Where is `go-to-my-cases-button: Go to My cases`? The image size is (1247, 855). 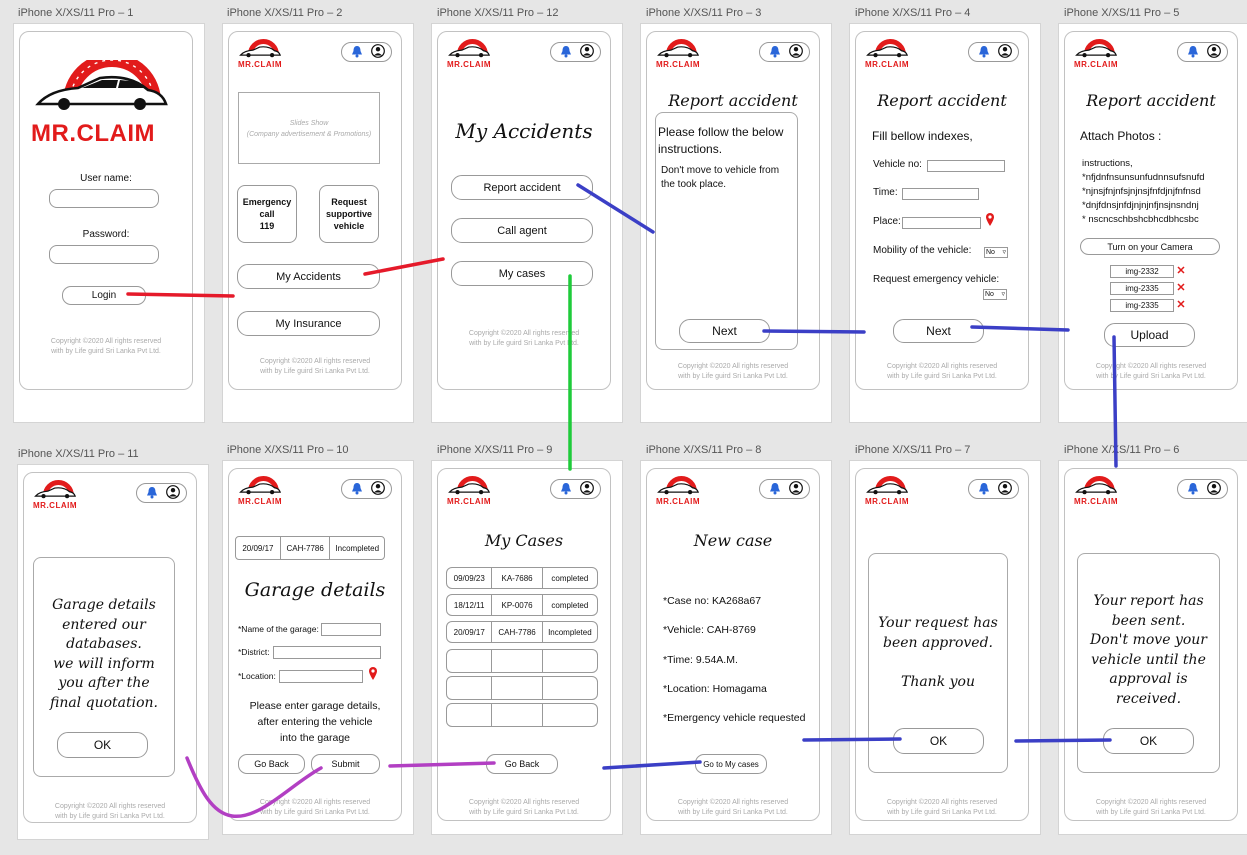 go-to-my-cases-button: Go to My cases is located at coordinates (731, 764).